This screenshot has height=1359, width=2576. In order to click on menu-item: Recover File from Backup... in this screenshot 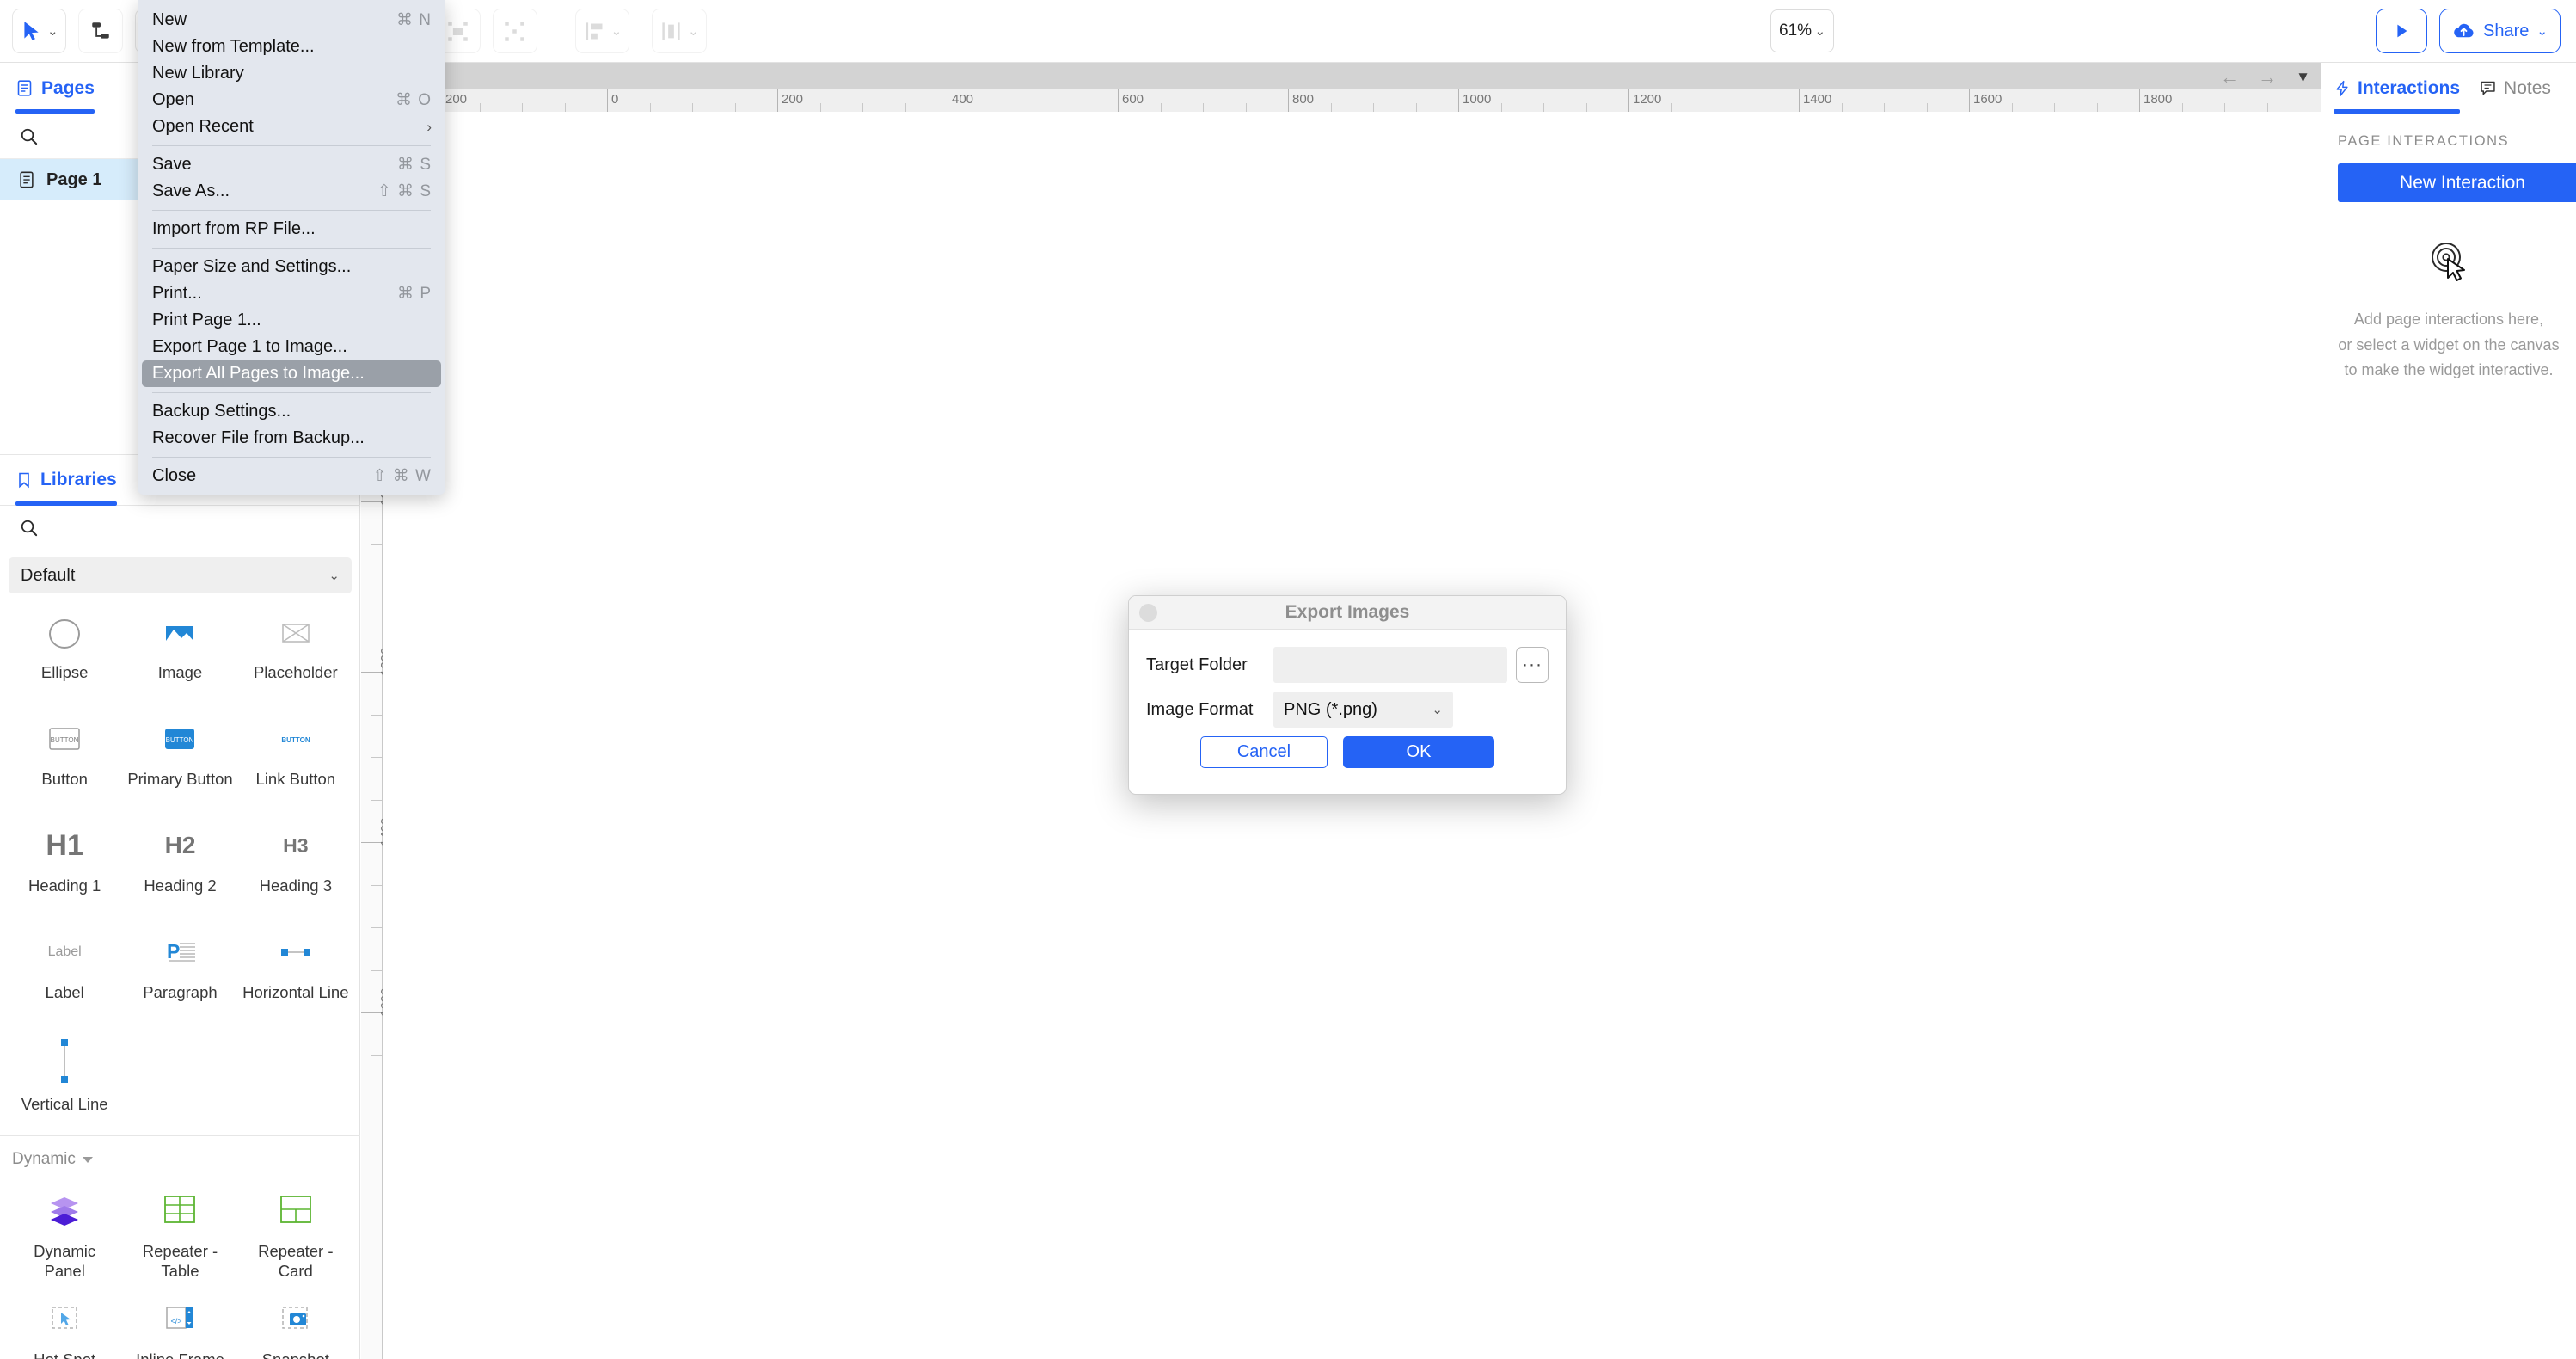, I will do `click(291, 439)`.